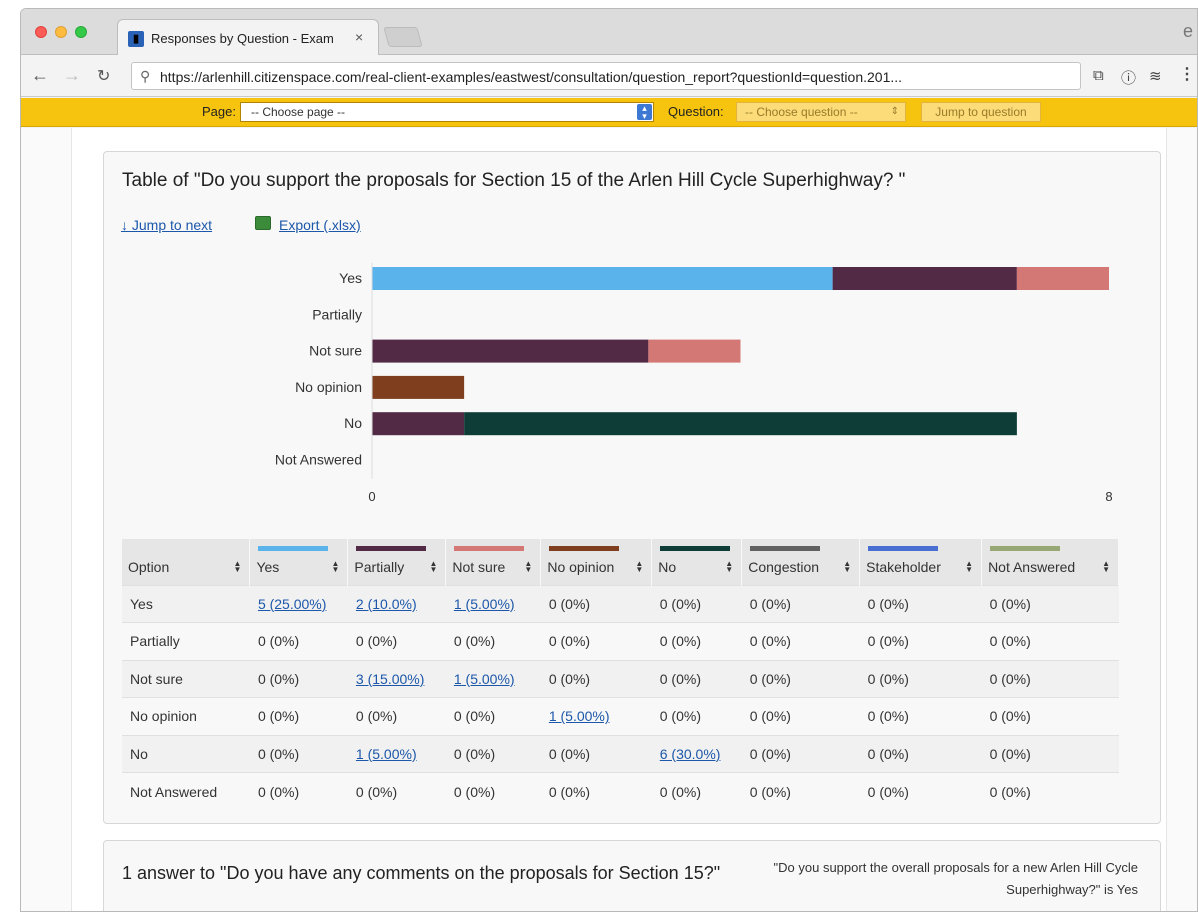  What do you see at coordinates (801, 562) in the screenshot?
I see `column-header: Congestion ▲ ▼` at bounding box center [801, 562].